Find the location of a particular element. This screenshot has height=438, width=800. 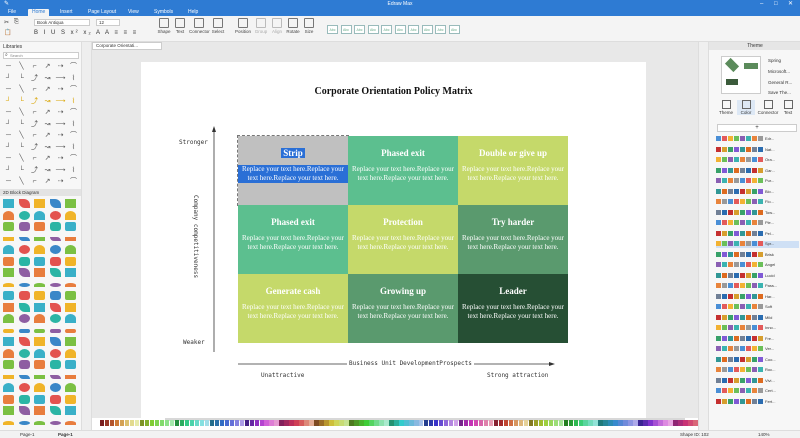

library-line-shape: ⤴ is located at coordinates (34, 170).